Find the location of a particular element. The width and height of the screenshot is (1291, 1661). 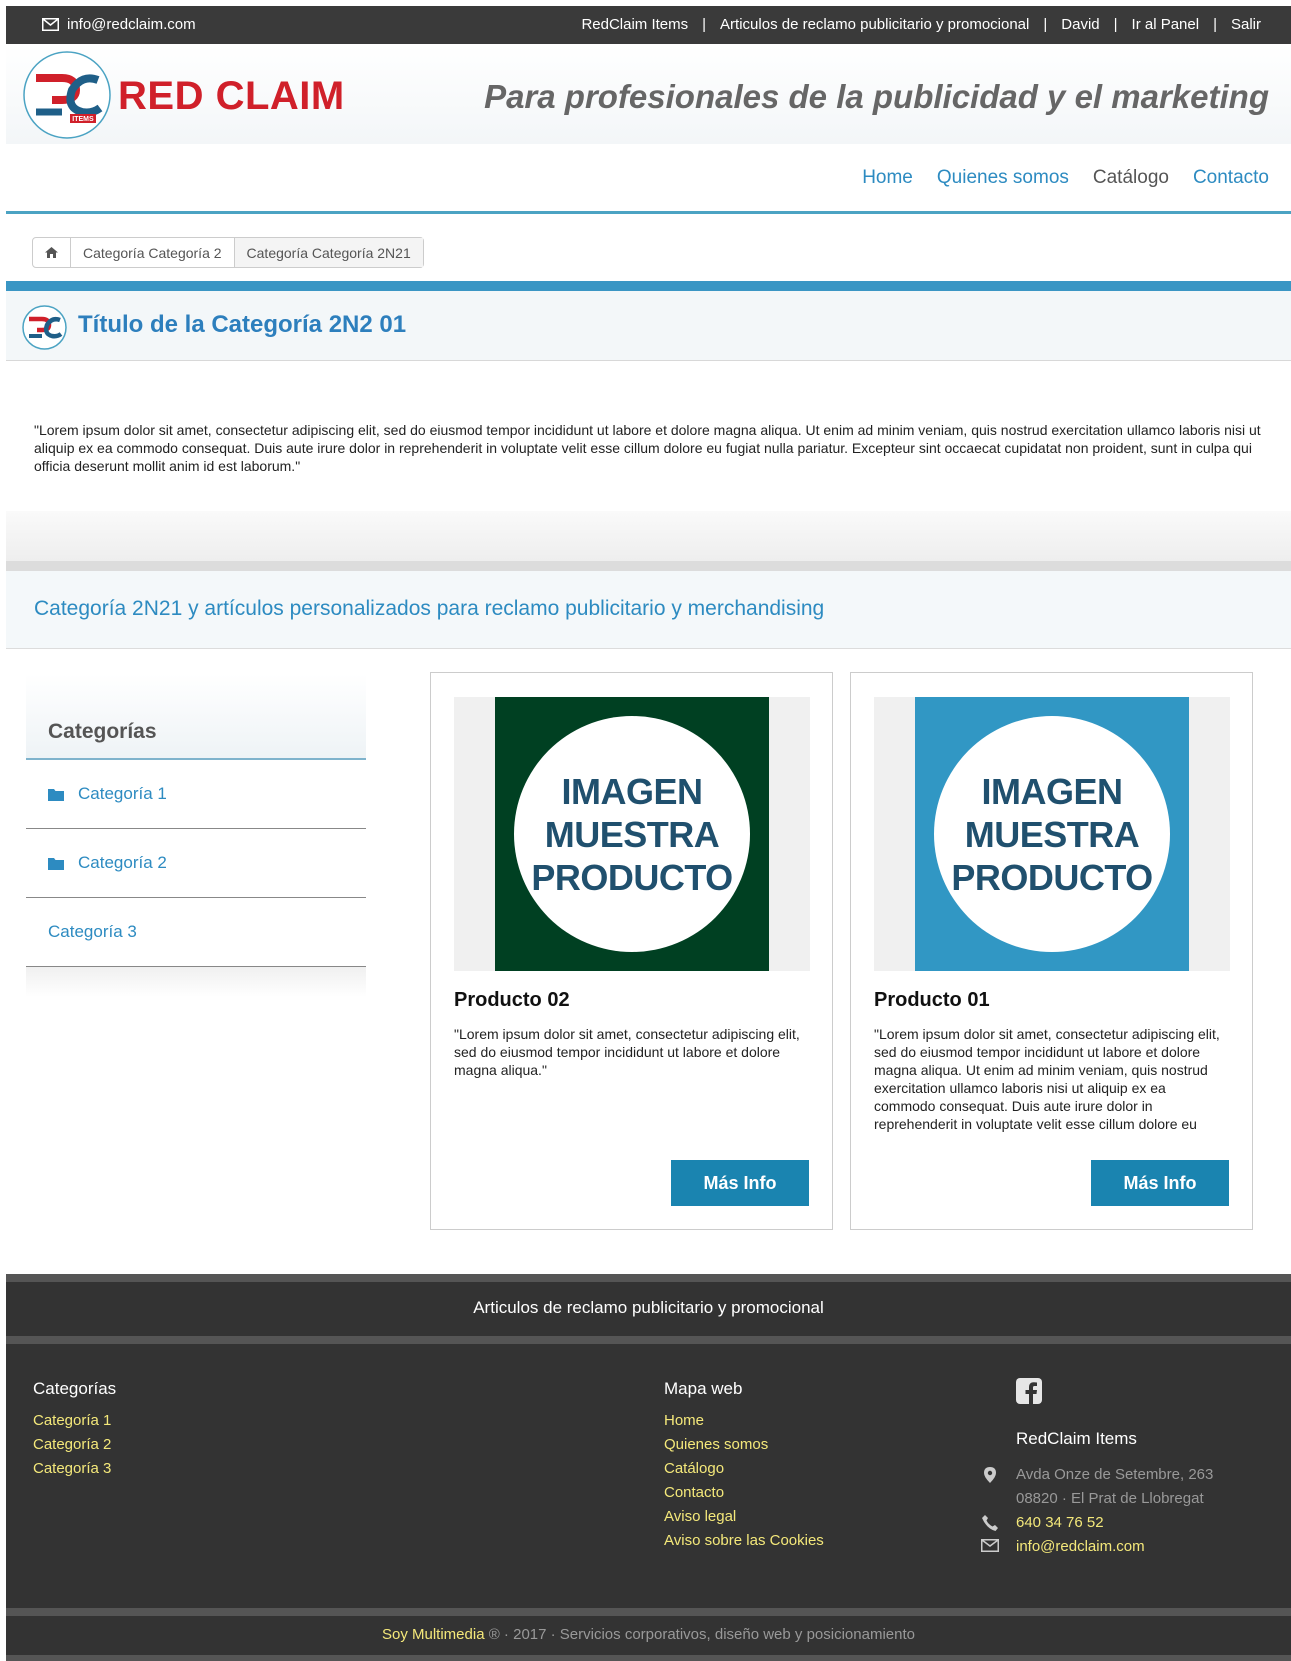

footer-link-contacto: Contacto is located at coordinates (744, 1493).